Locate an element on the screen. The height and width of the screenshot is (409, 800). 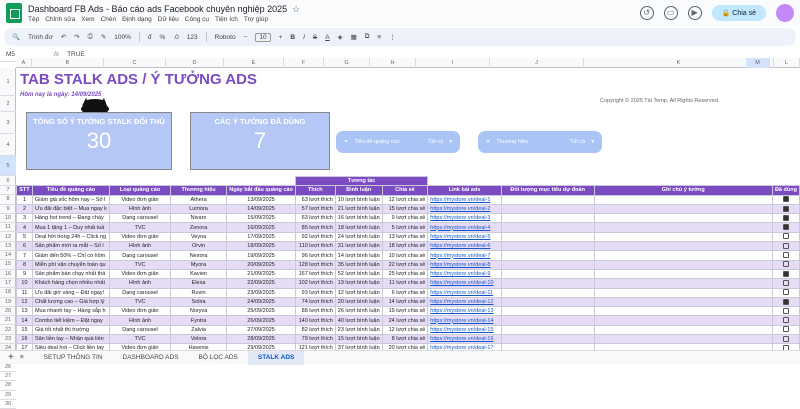
add-sheet-icon: + is located at coordinates (11, 357).